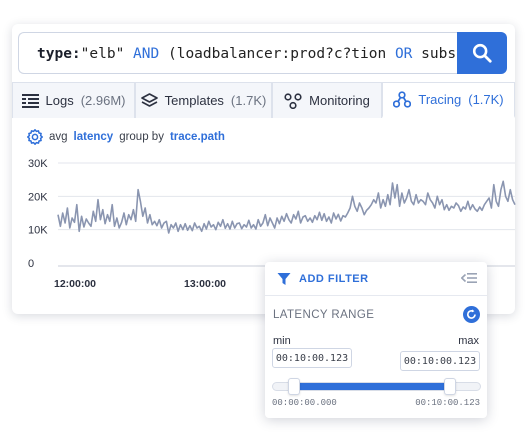  Describe the element at coordinates (450, 386) in the screenshot. I see `range-slider-max-handle` at that location.